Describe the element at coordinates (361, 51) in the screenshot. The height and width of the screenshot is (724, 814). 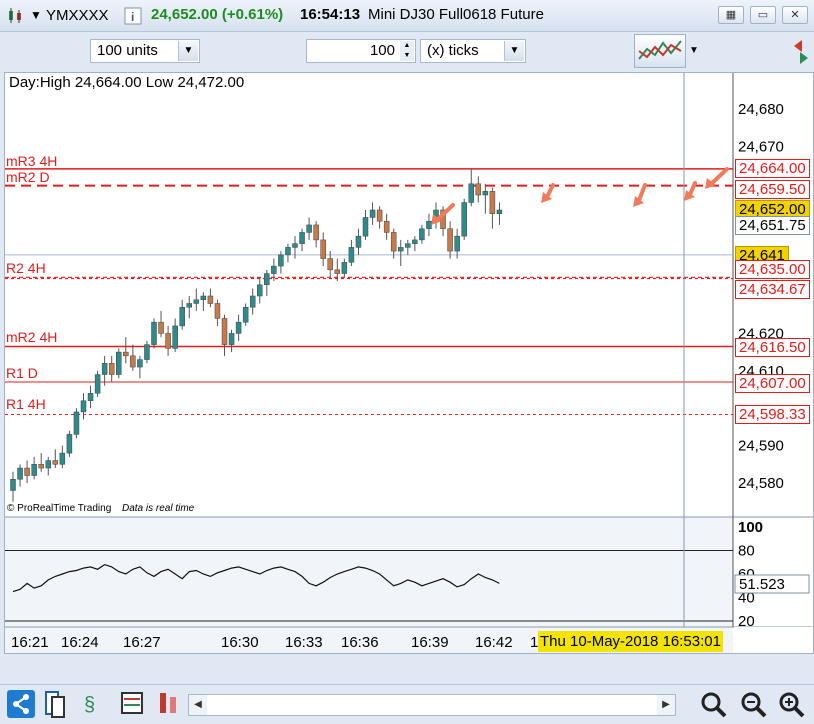
I see `ticks-input: 100 ▲ ▼` at that location.